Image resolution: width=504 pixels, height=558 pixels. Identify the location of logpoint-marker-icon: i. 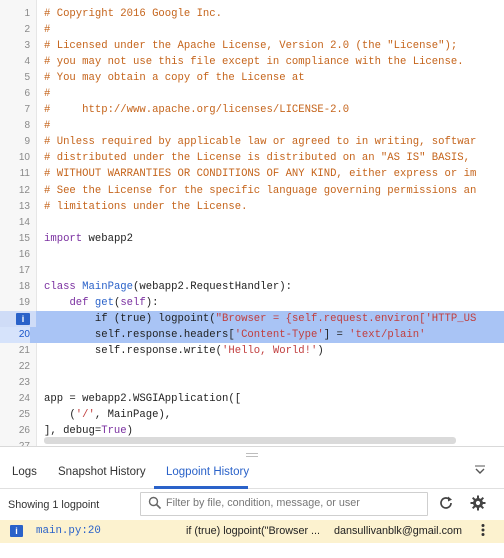
(23, 318).